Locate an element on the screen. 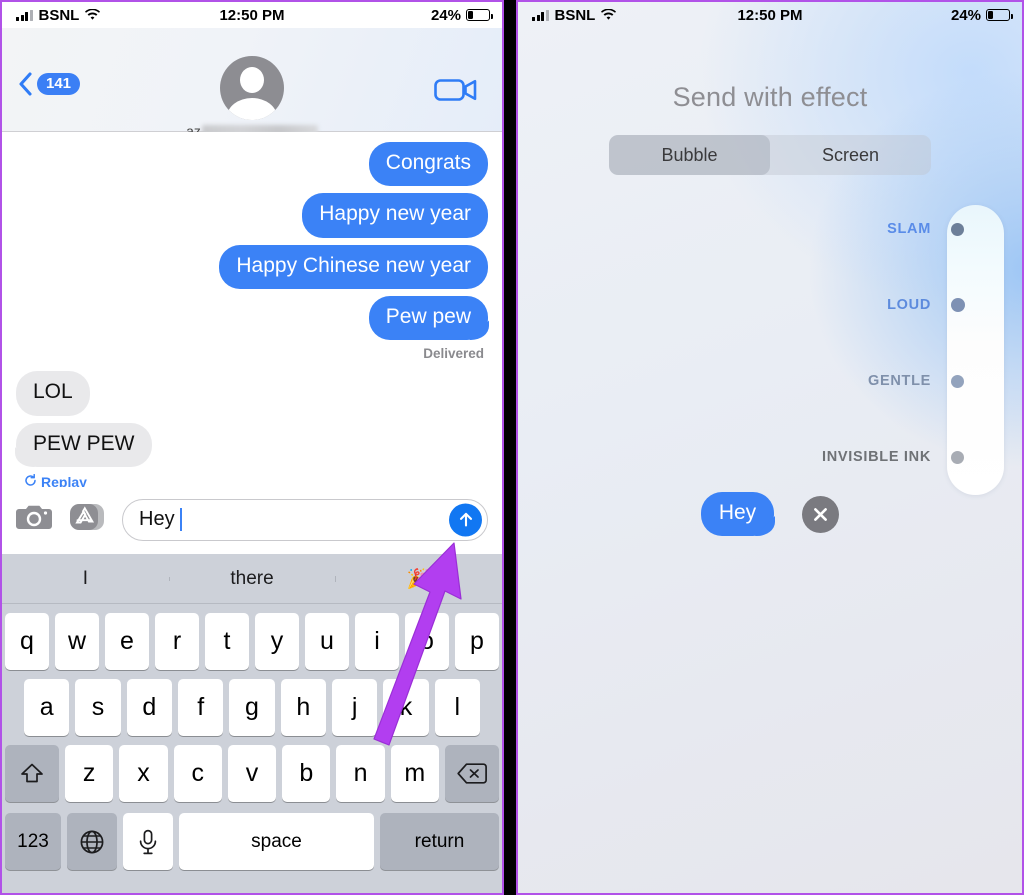 This screenshot has width=1024, height=895. key-m: m is located at coordinates (414, 773).